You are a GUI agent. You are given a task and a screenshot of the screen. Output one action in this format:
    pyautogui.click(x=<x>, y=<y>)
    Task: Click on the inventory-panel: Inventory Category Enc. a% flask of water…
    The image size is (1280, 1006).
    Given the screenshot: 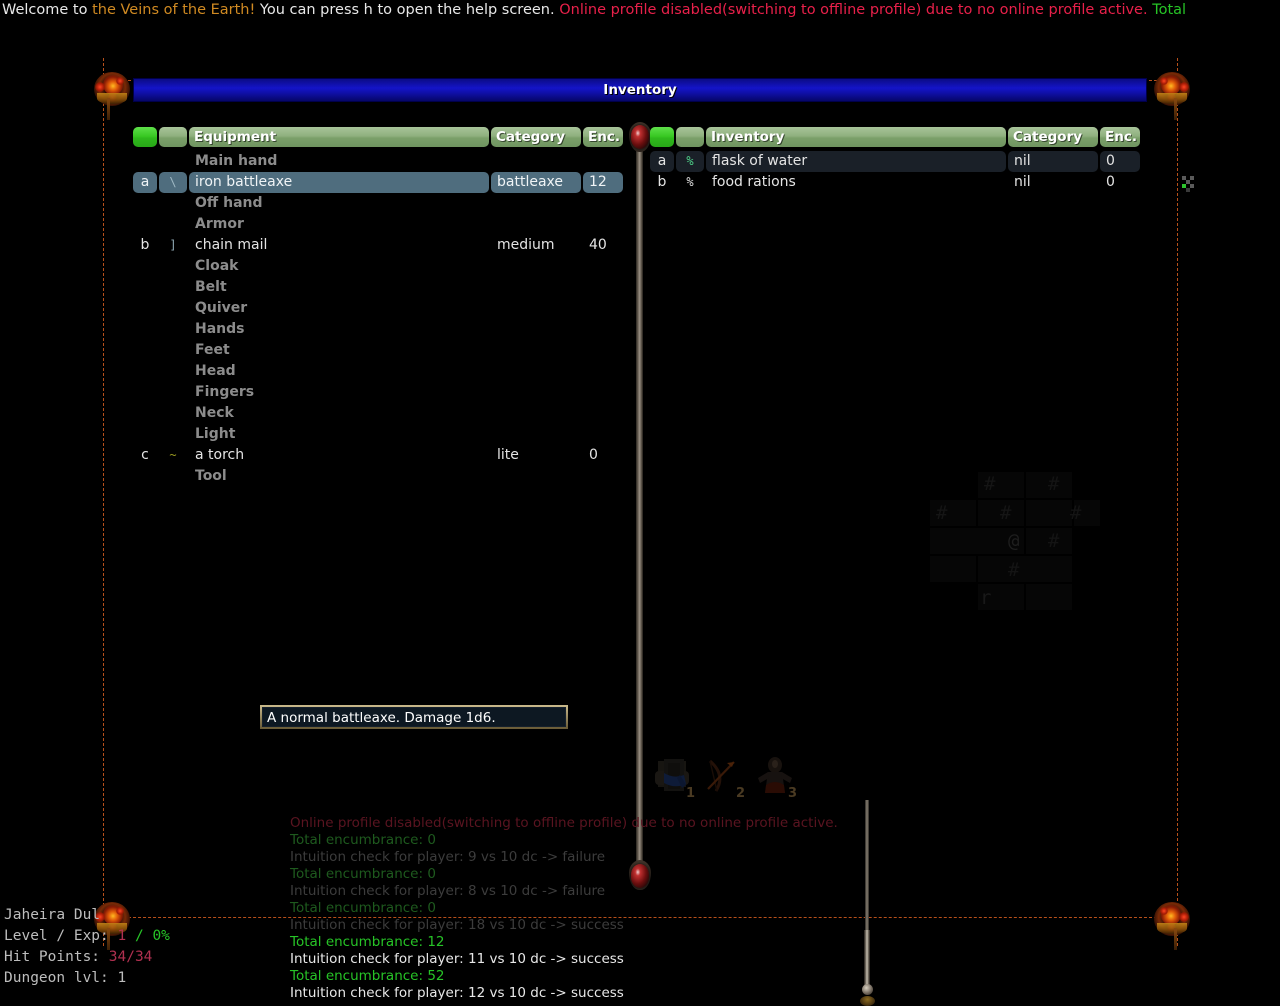 What is the action you would take?
    pyautogui.click(x=895, y=162)
    